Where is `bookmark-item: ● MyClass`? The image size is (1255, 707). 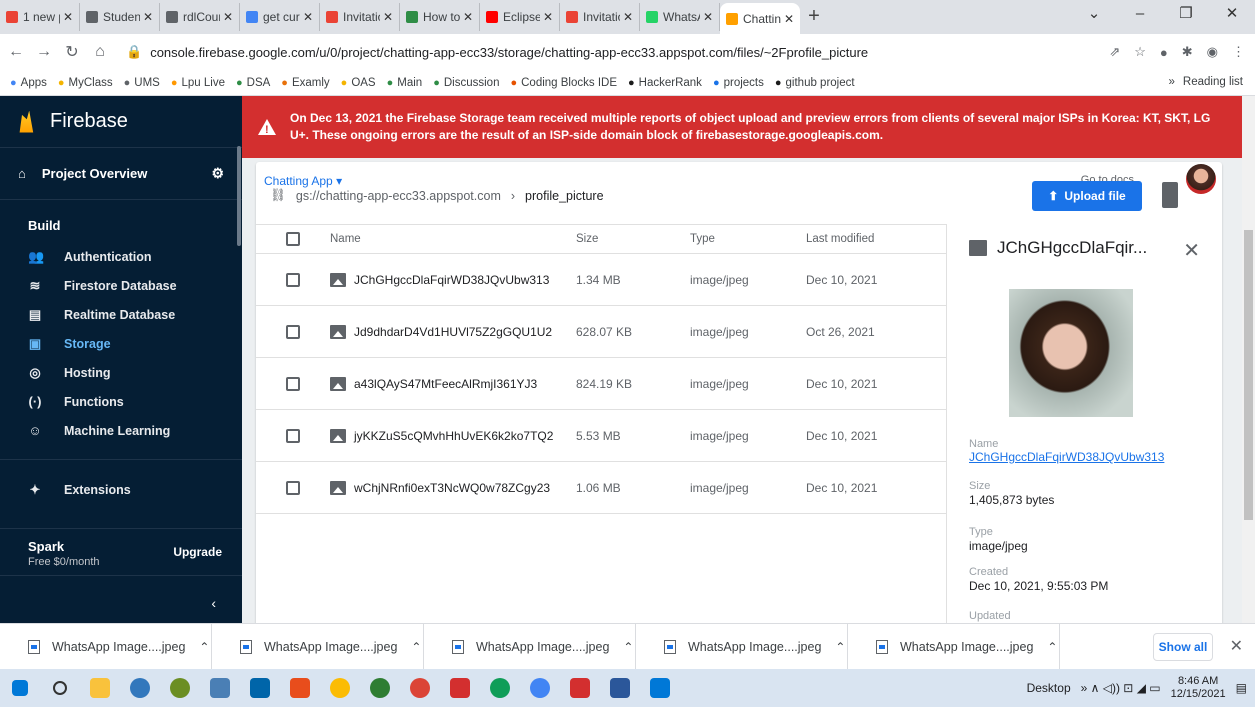 bookmark-item: ● MyClass is located at coordinates (85, 83).